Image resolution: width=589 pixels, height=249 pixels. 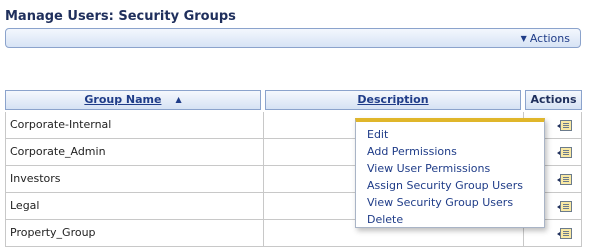 What do you see at coordinates (450, 219) in the screenshot?
I see `menu-item-delete: Delete` at bounding box center [450, 219].